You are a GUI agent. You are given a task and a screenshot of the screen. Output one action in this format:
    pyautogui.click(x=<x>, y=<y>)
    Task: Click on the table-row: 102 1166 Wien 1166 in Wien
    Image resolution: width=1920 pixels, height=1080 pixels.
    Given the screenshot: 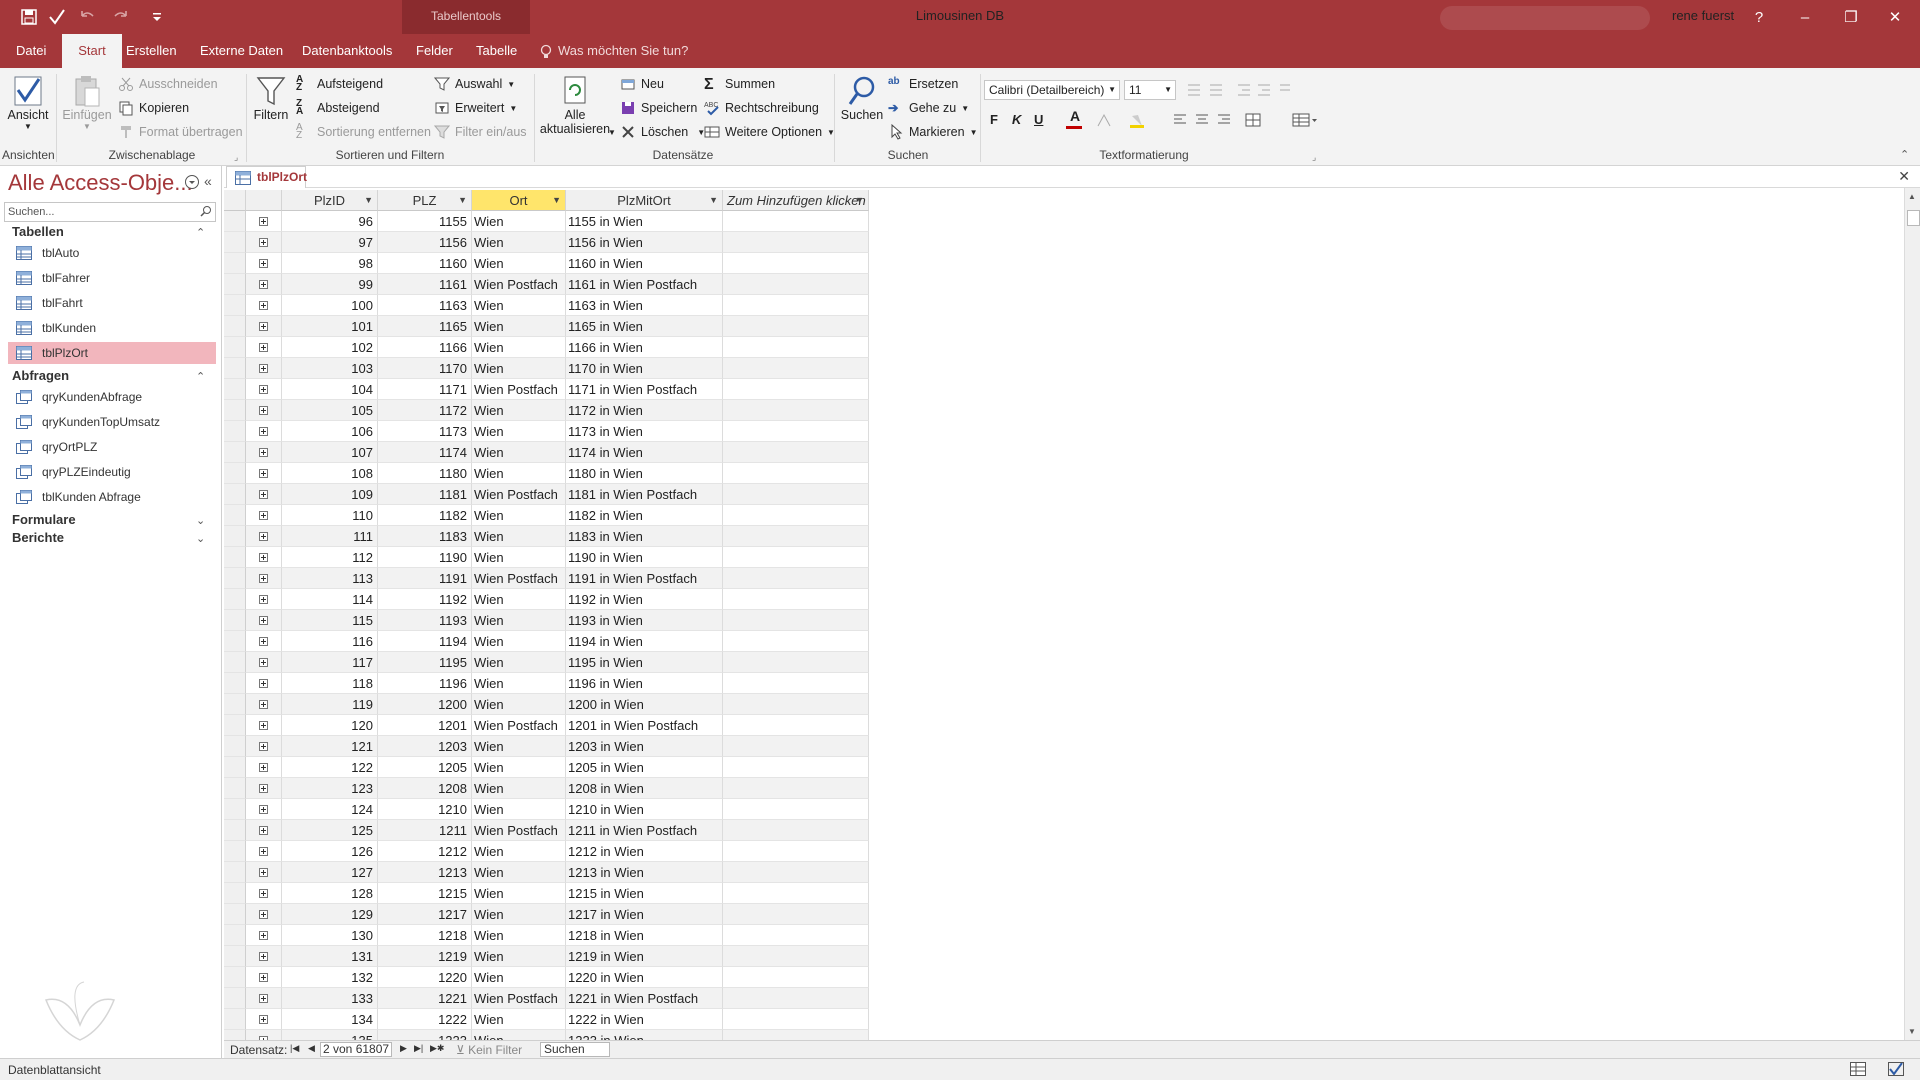 What is the action you would take?
    pyautogui.click(x=546, y=347)
    